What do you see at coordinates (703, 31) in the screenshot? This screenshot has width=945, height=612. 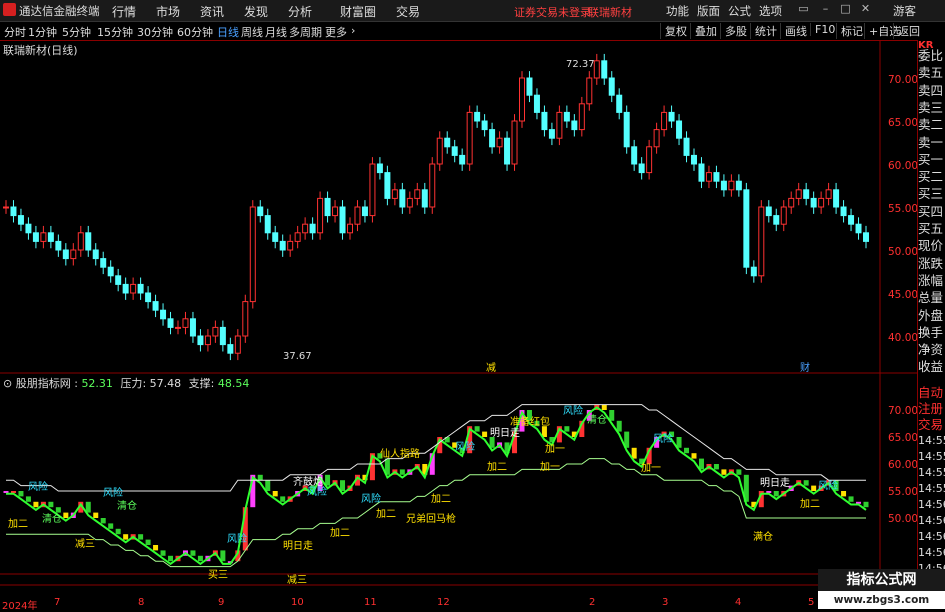 I see `tool-overlay: 叠加` at bounding box center [703, 31].